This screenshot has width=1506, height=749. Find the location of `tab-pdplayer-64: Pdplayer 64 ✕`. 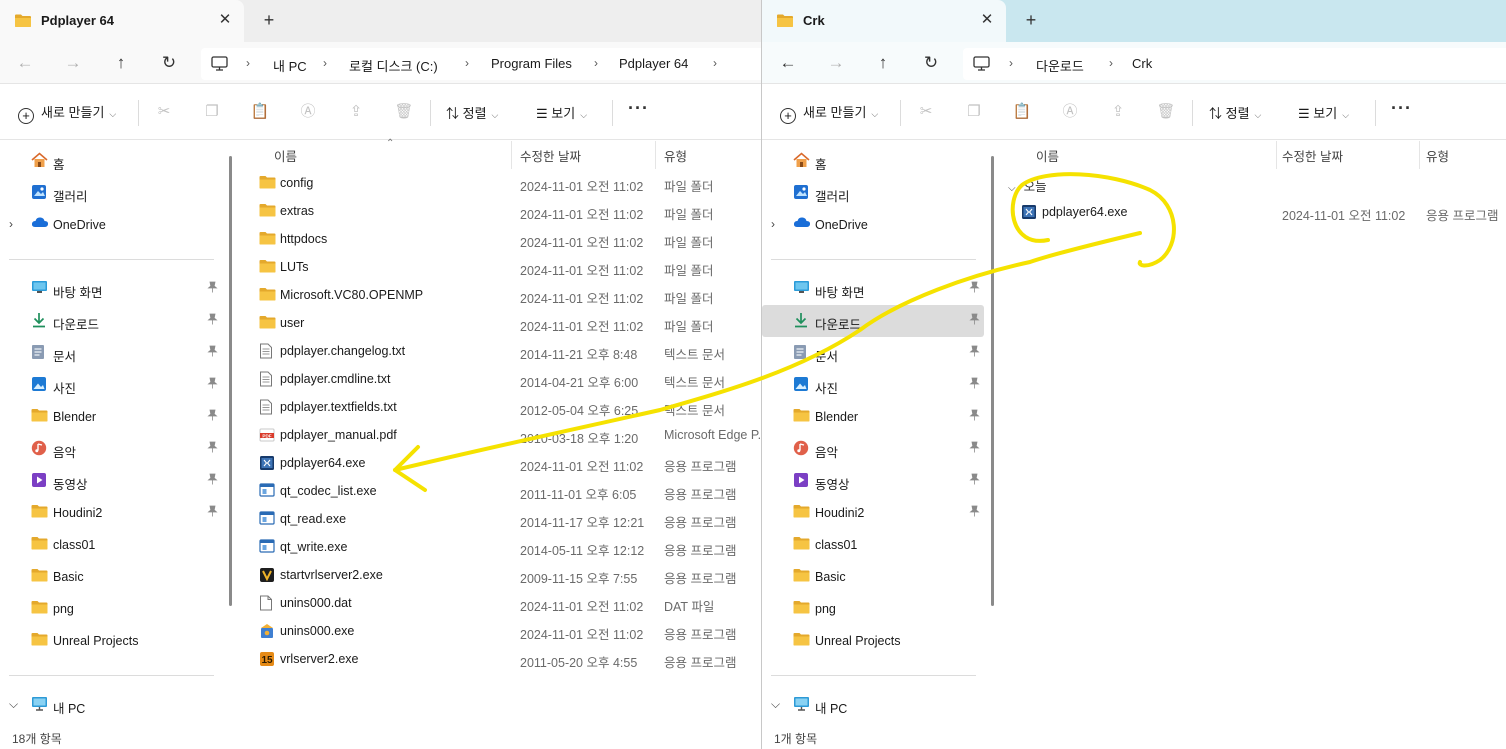

tab-pdplayer-64: Pdplayer 64 ✕ is located at coordinates (122, 21).